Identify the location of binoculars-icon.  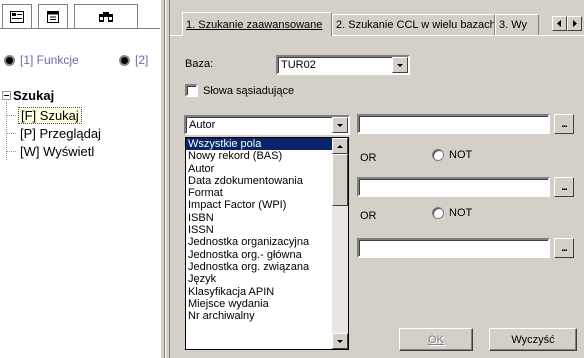
(106, 16).